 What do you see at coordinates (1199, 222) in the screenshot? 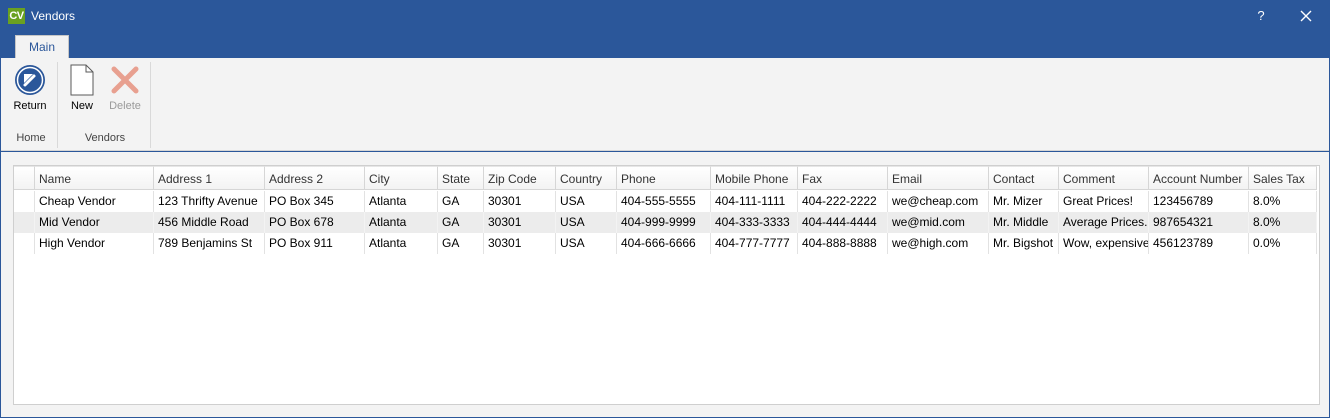
I see `cell-account-number: 987654321` at bounding box center [1199, 222].